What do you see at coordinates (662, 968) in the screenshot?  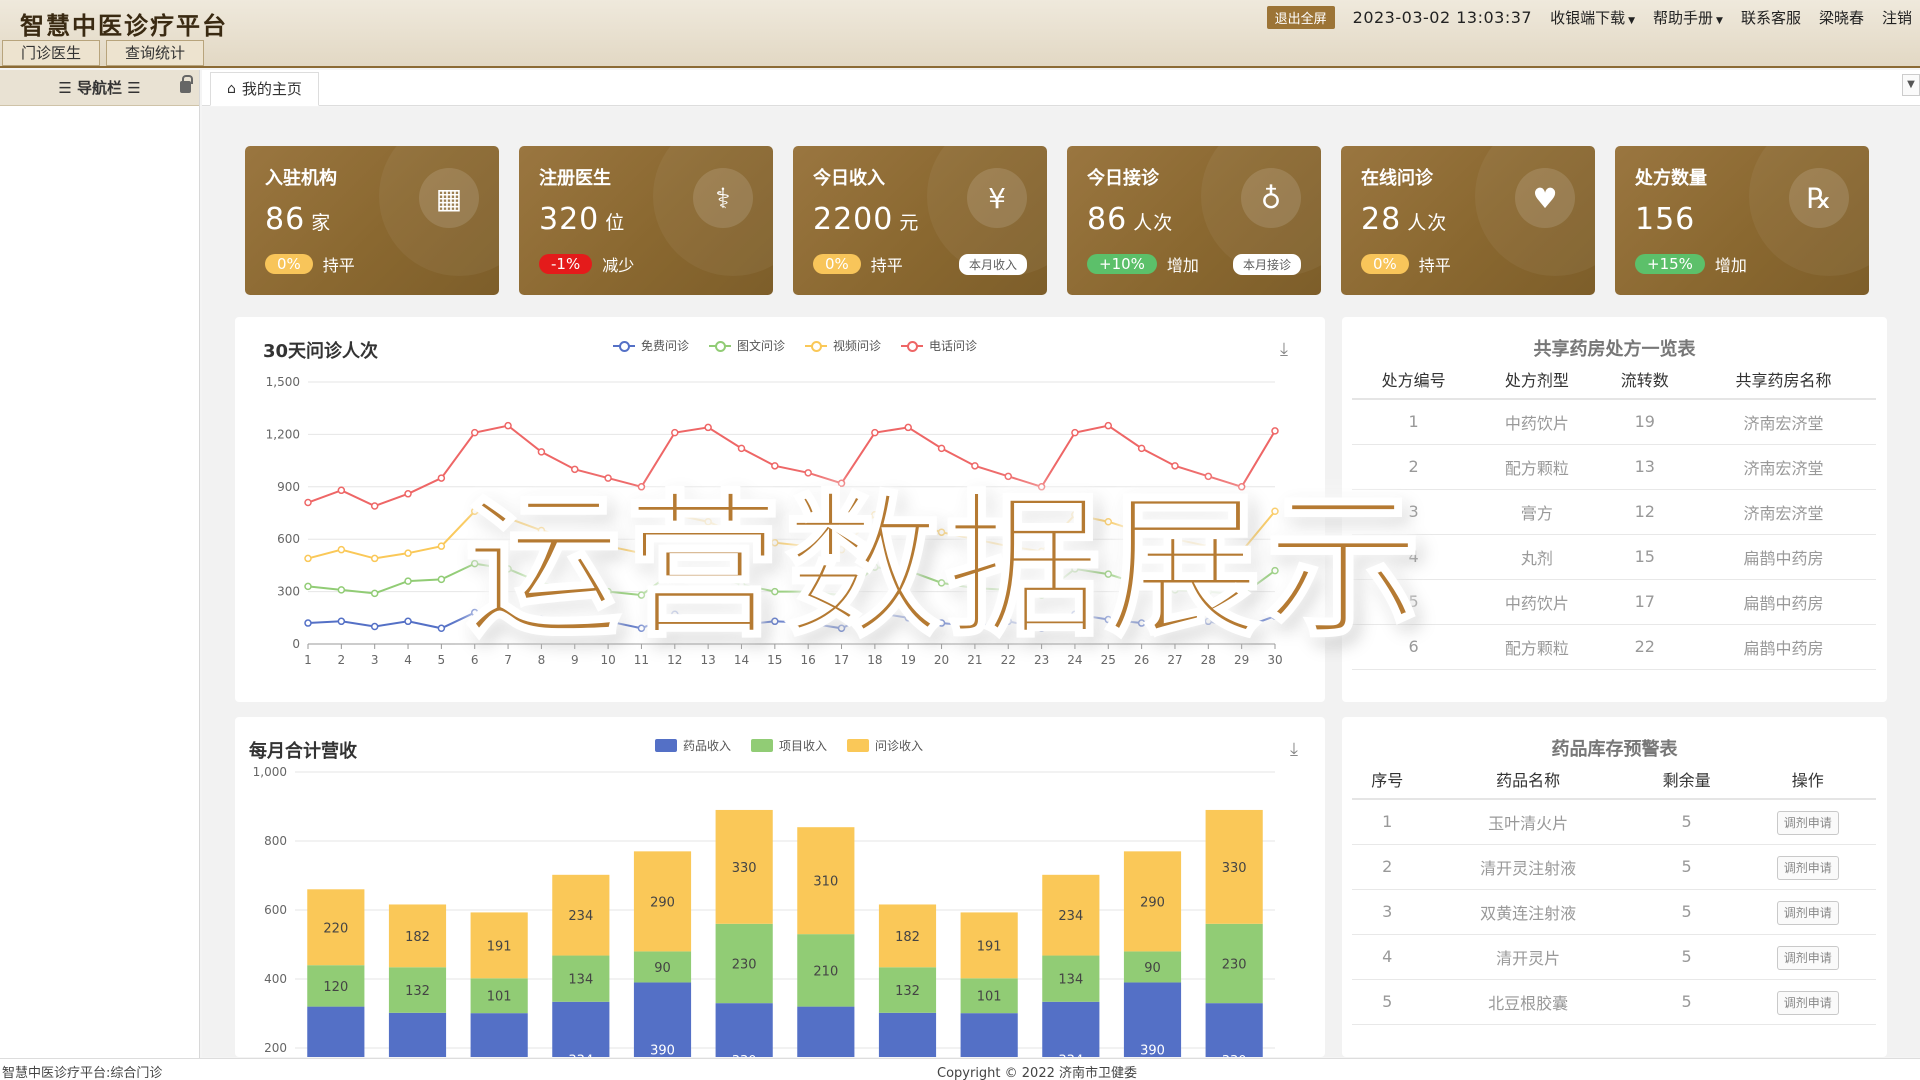 I see `bar-data-label: 90` at bounding box center [662, 968].